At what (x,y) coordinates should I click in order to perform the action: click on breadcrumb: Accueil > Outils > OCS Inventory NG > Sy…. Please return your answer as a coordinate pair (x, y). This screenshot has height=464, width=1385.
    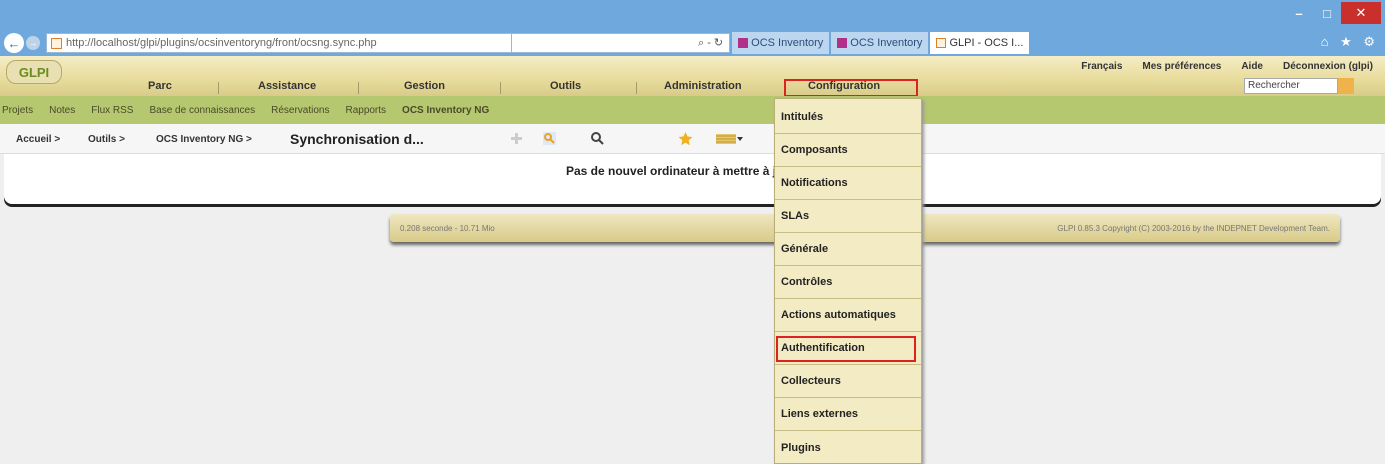
    Looking at the image, I should click on (692, 139).